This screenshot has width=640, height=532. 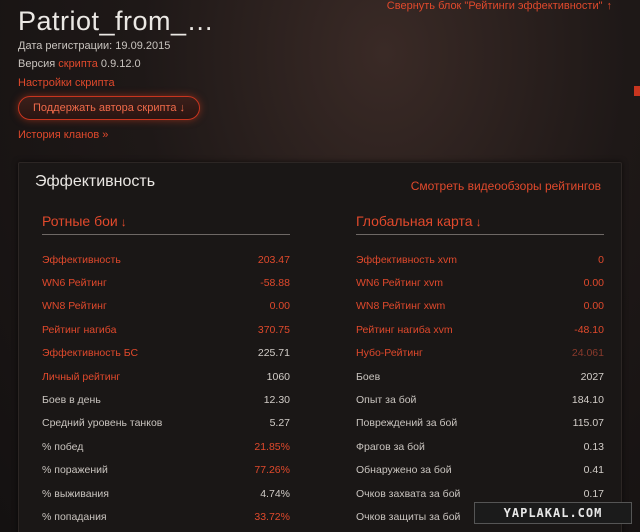 What do you see at coordinates (94, 46) in the screenshot?
I see `registration-date: Дата регистрации: 19.09.2015` at bounding box center [94, 46].